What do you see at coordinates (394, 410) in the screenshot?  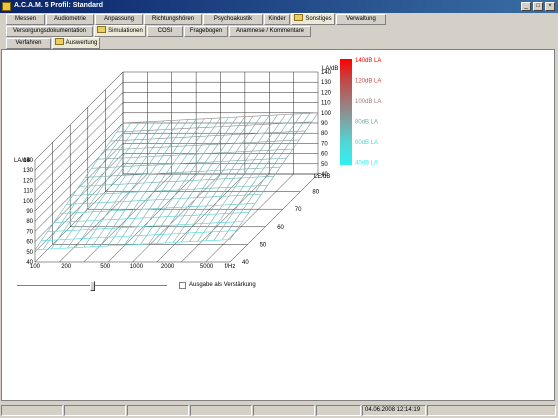 I see `status-datetime: 04.06.2008 12:14:19` at bounding box center [394, 410].